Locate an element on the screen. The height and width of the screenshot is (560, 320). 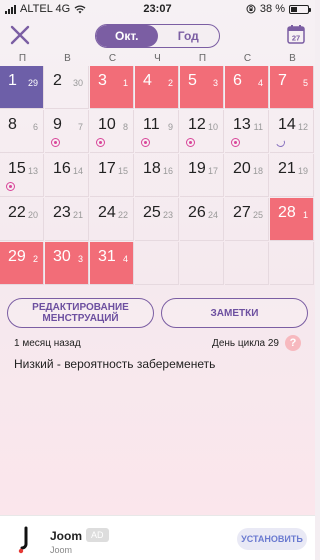
cycle-day-number: 29 is located at coordinates (32, 83).